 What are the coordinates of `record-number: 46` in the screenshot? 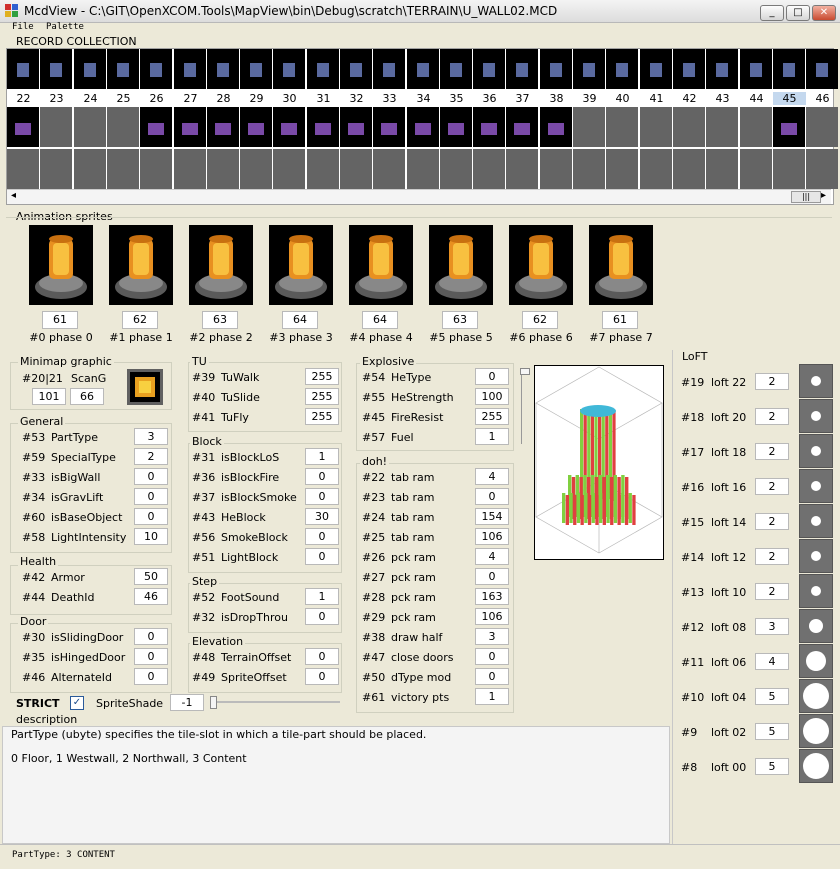 It's located at (822, 98).